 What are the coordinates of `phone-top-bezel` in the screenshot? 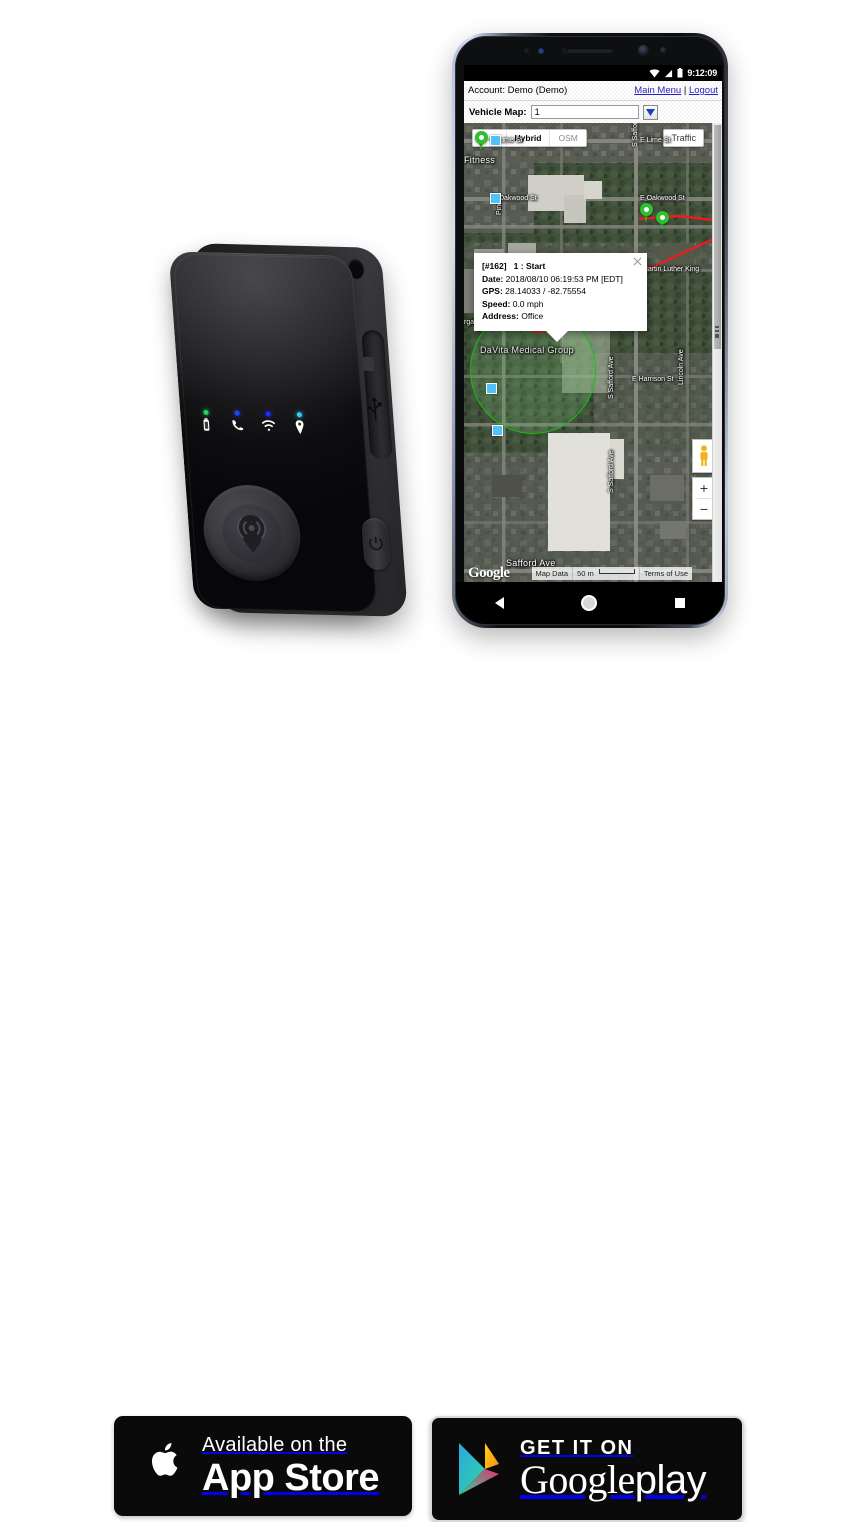 It's located at (590, 51).